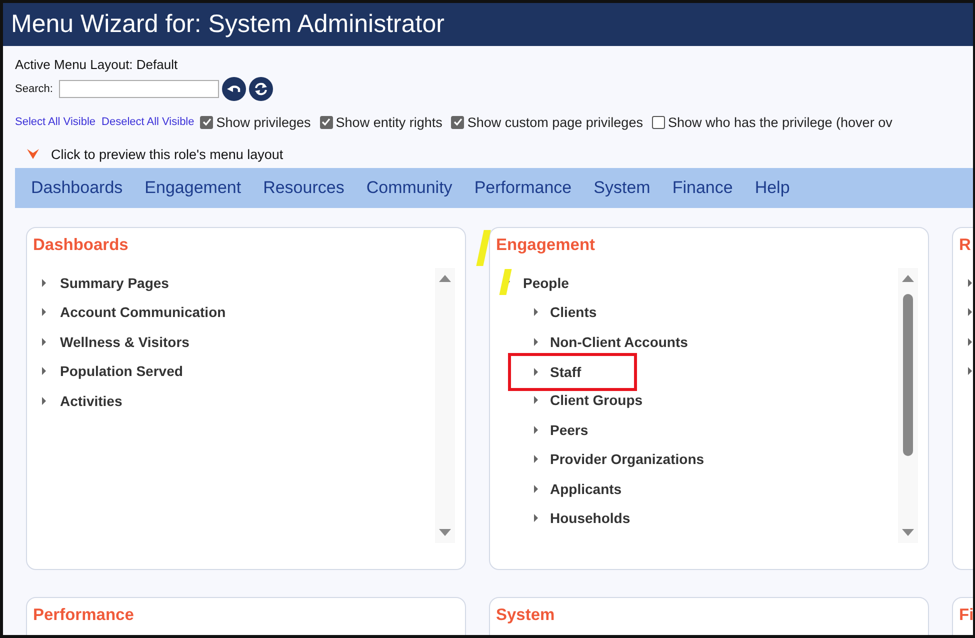  What do you see at coordinates (55, 122) in the screenshot?
I see `select-link: Select All Visible` at bounding box center [55, 122].